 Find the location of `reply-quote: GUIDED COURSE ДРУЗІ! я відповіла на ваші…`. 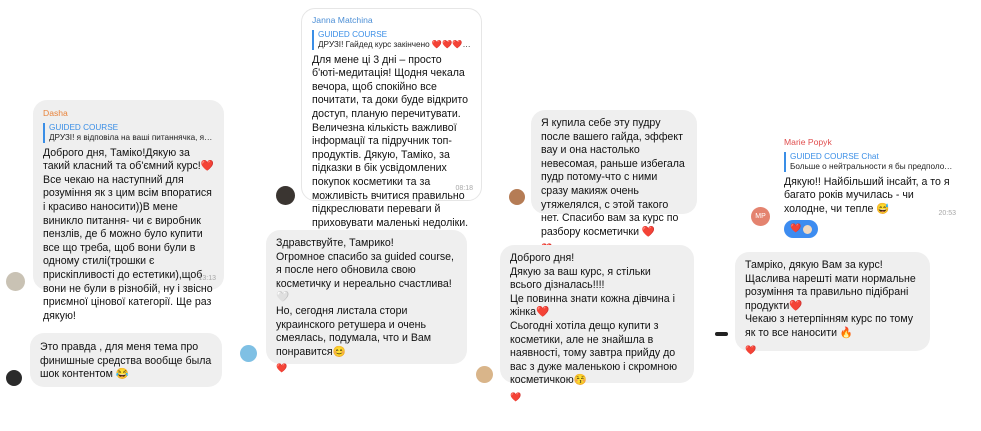

reply-quote: GUIDED COURSE ДРУЗІ! я відповіла на ваші… is located at coordinates (128, 132).